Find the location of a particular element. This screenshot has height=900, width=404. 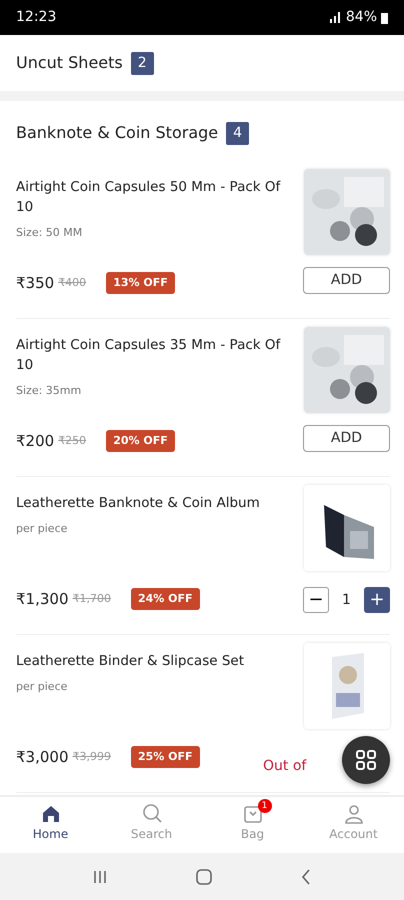

discount-badge: 20% OFF is located at coordinates (140, 441).